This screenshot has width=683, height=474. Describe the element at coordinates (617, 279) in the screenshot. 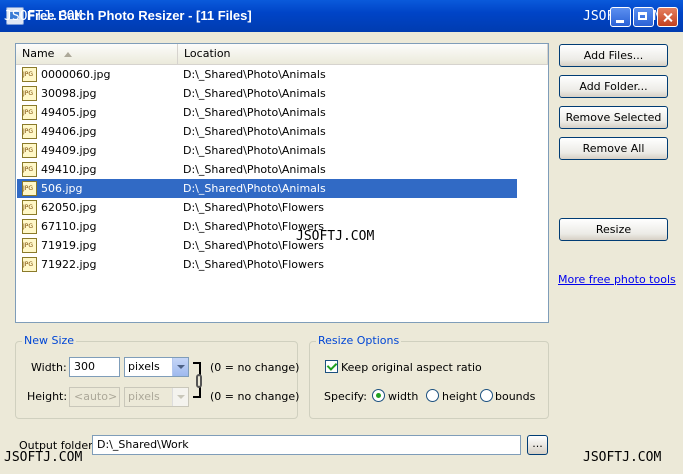

I see `more-photo-tools-link: More free photo tools` at that location.